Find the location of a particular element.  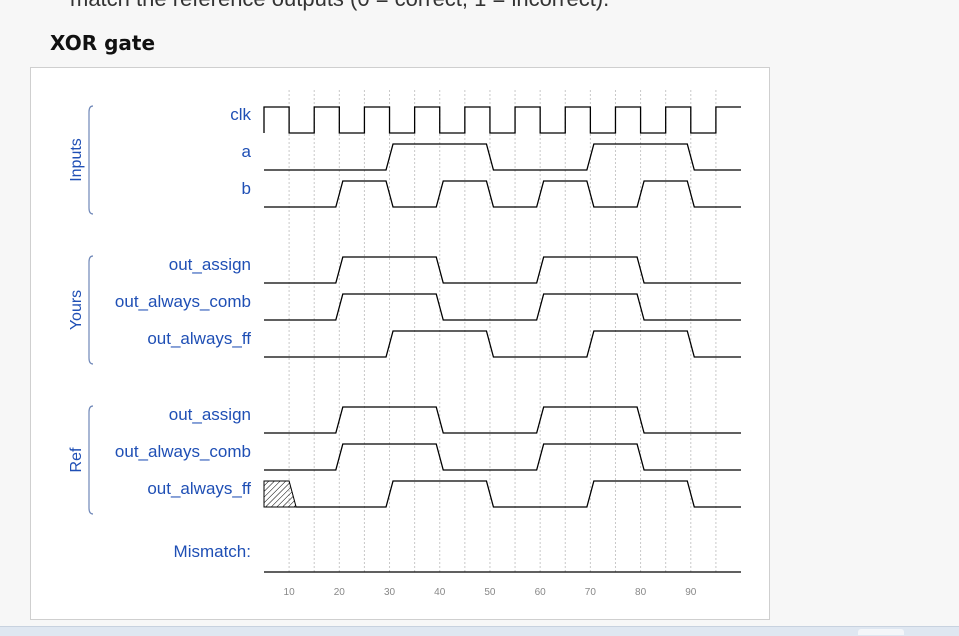

time-tick-label: 90 is located at coordinates (691, 592).